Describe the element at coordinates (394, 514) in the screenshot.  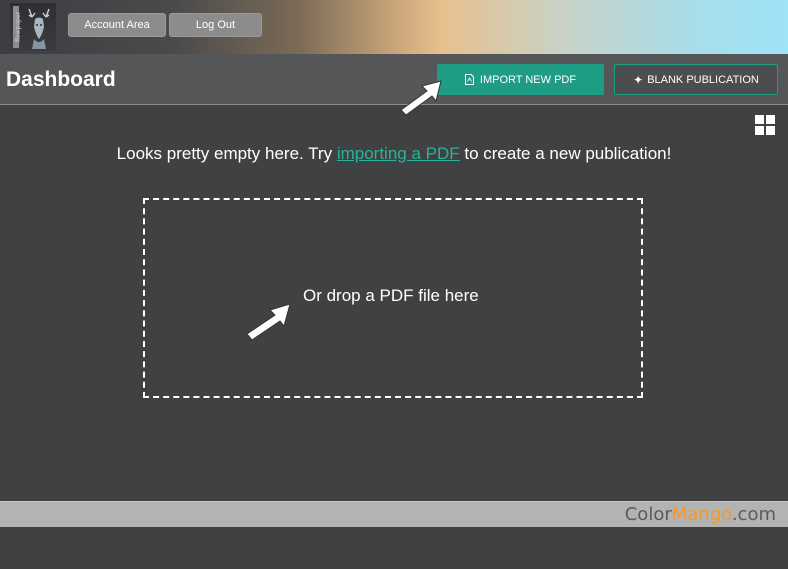
I see `footer-bar: ColorMango.com` at that location.